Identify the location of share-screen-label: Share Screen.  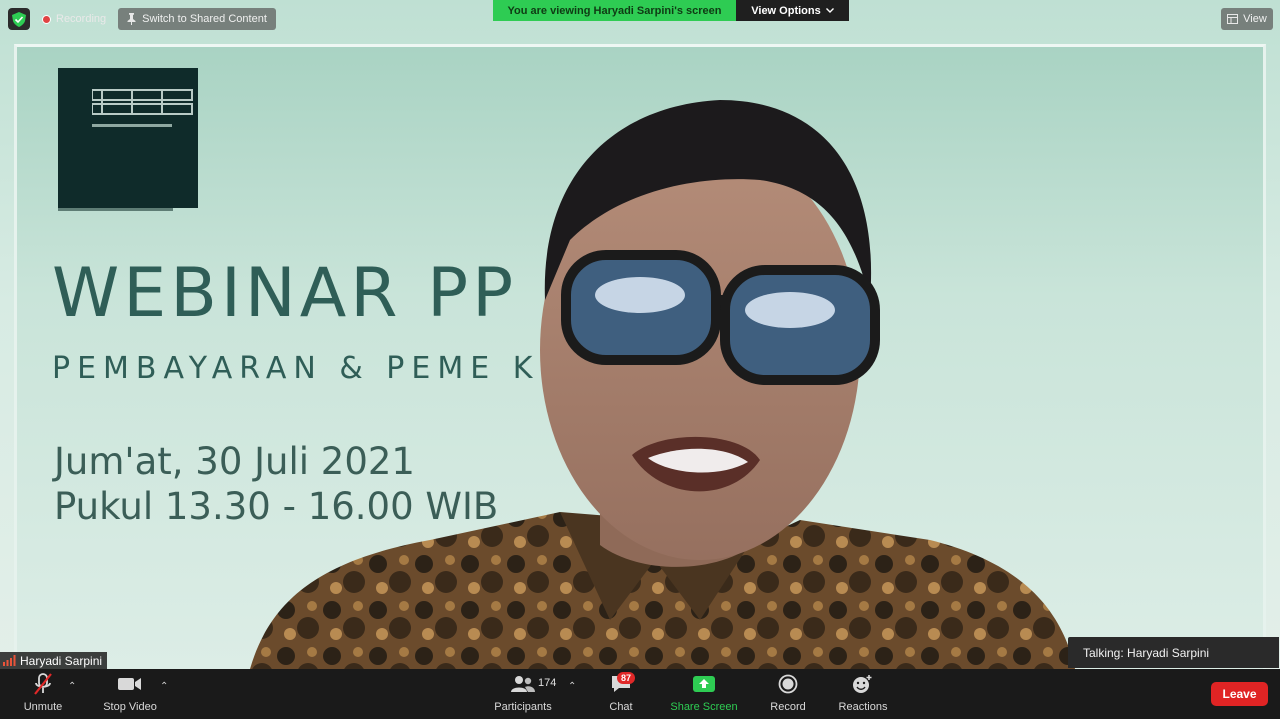
(704, 707).